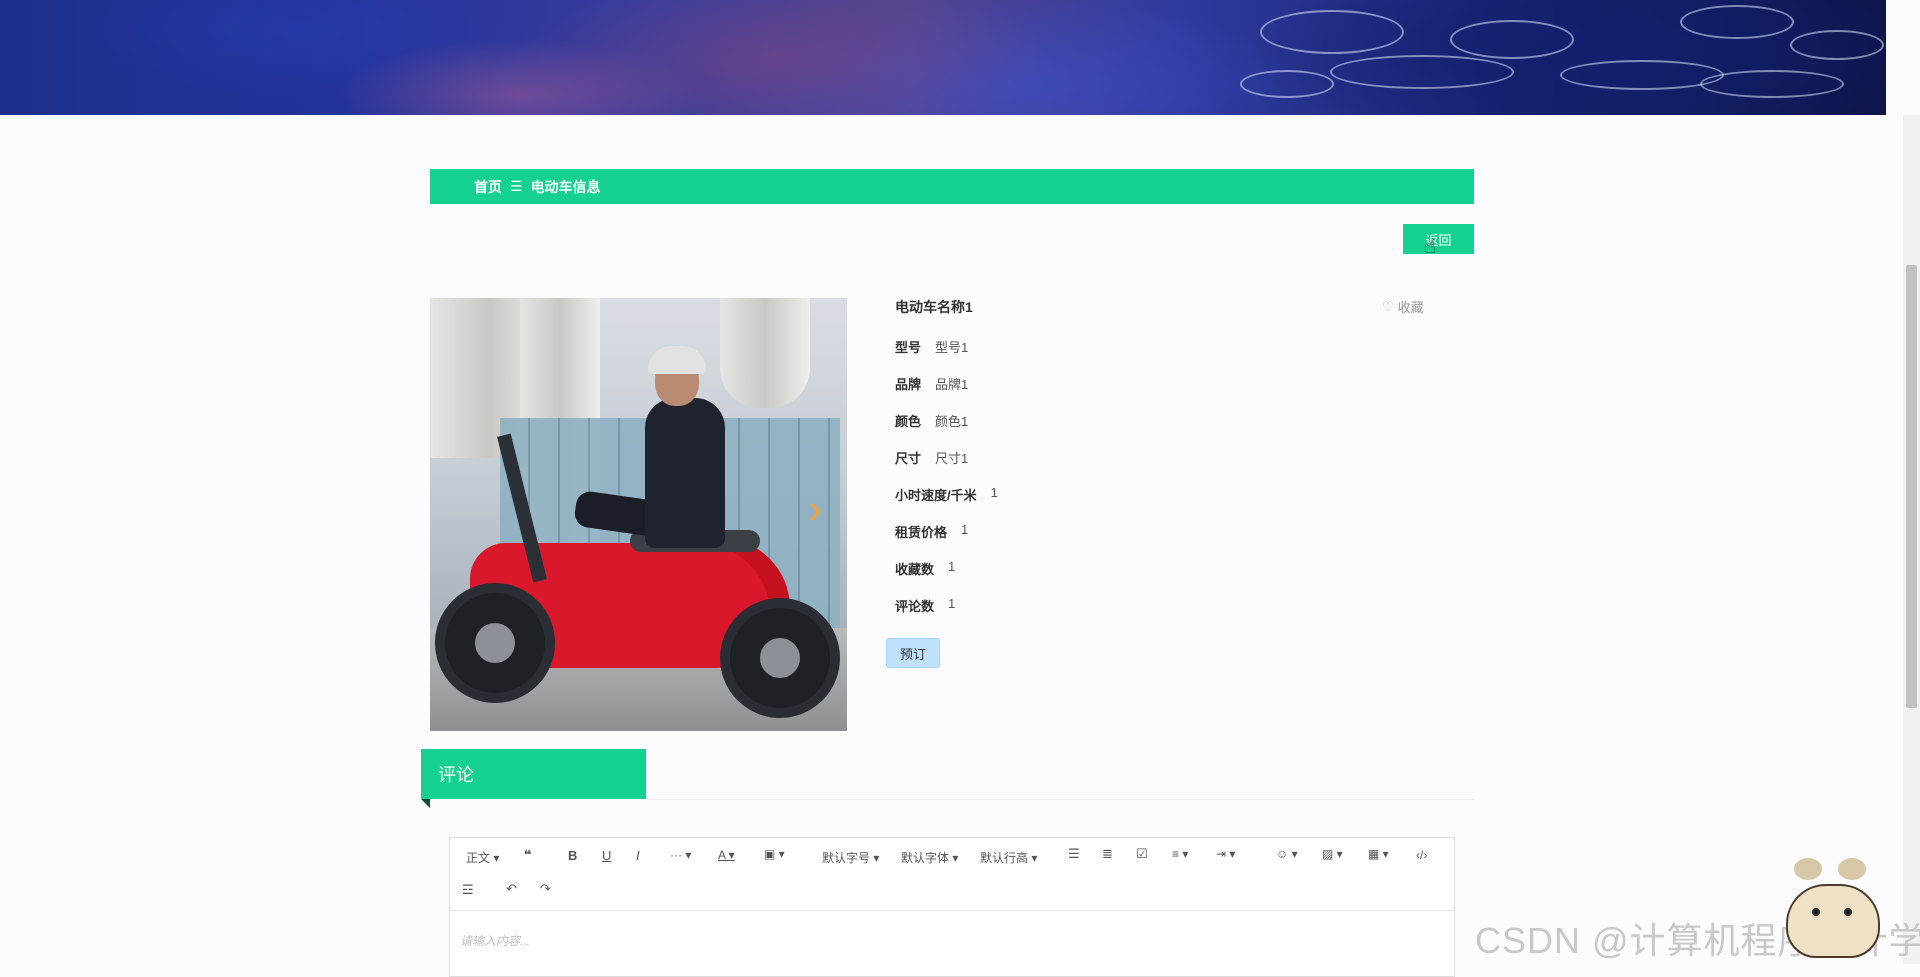 Image resolution: width=1920 pixels, height=977 pixels. I want to click on paragraph-format-dropdown: 正文 ▾, so click(482, 857).